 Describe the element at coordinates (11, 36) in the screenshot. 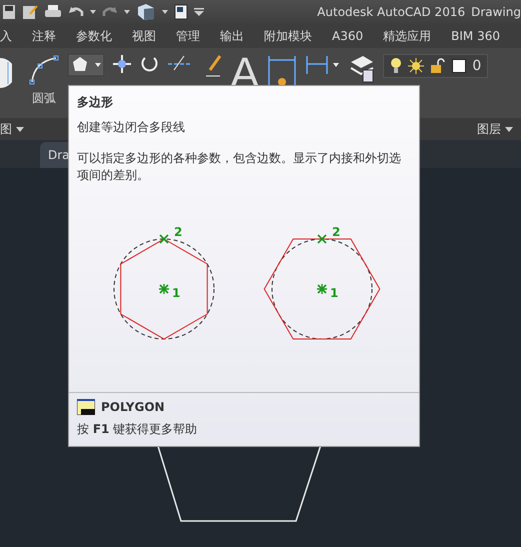

I see `ribbon-tab: 入` at that location.